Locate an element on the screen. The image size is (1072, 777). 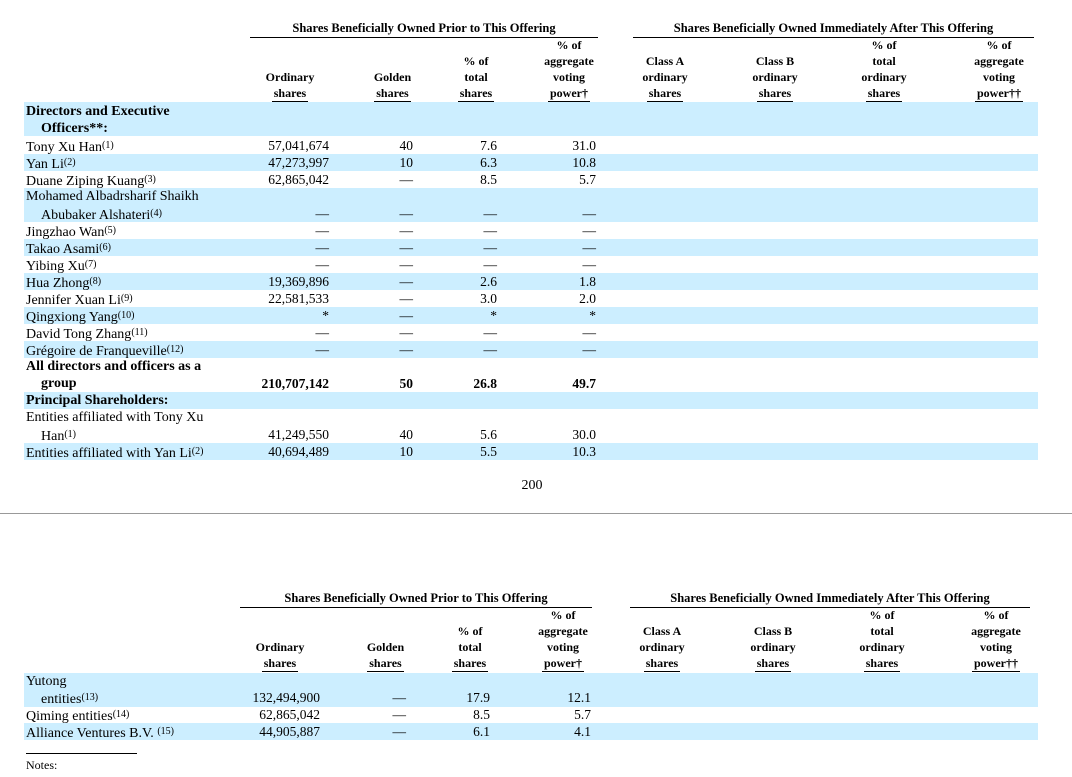
table-row: Qingxiong Yang(10) * — * * is located at coordinates (536, 316).